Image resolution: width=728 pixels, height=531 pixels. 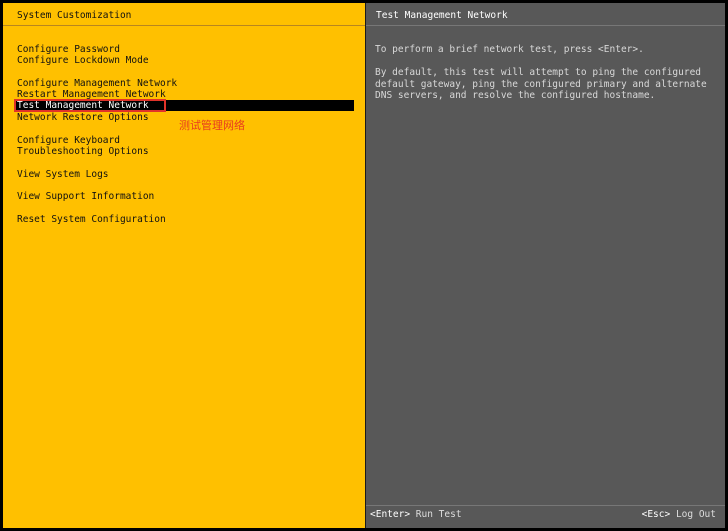 I want to click on menu-view-support-information: View Support Information, so click(x=85, y=196).